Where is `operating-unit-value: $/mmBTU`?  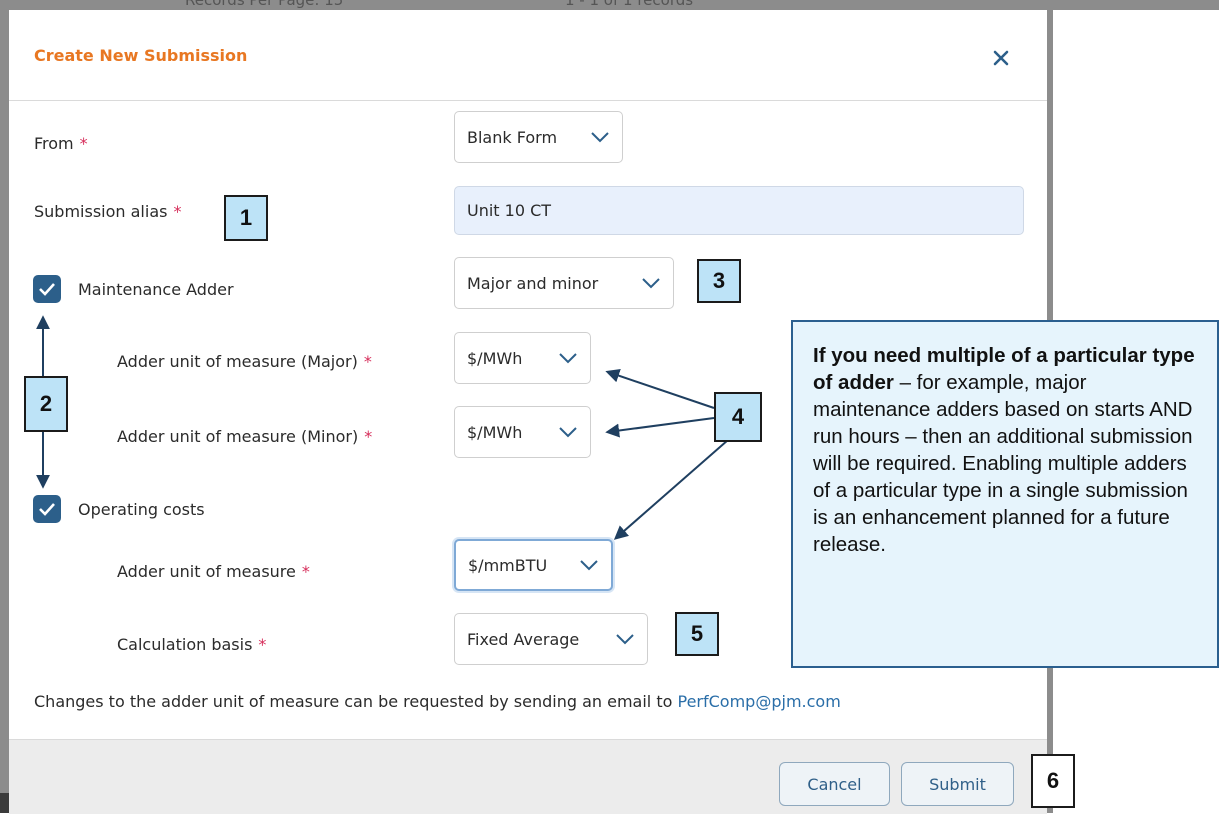
operating-unit-value: $/mmBTU is located at coordinates (508, 565).